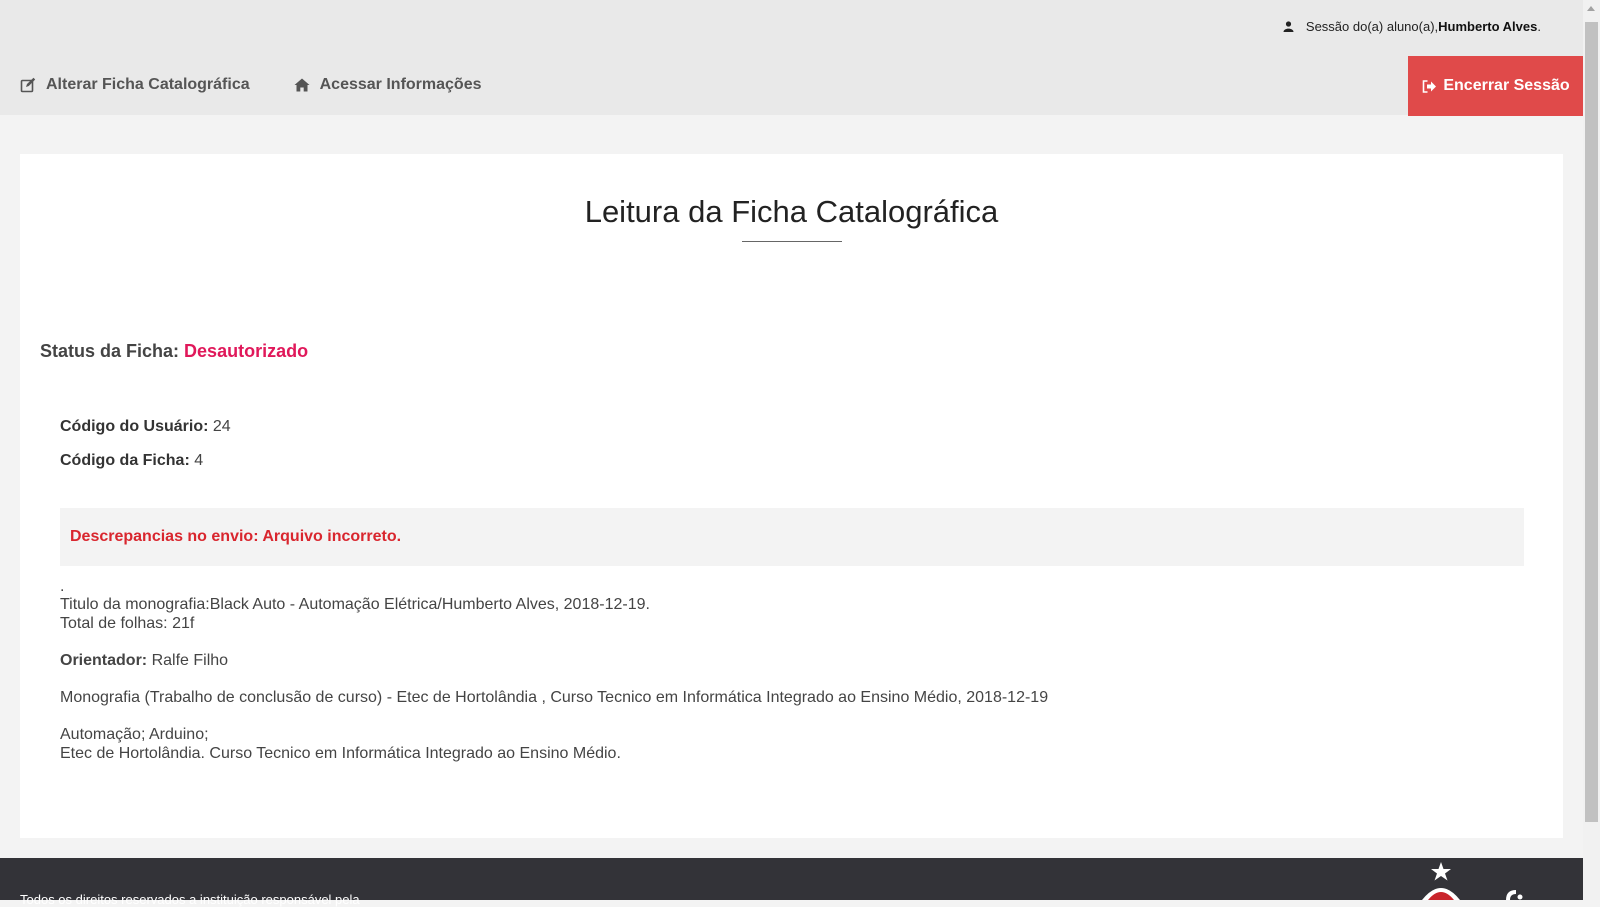 The width and height of the screenshot is (1600, 907). What do you see at coordinates (148, 84) in the screenshot?
I see `nav-alterar-ficha-label: Alterar Ficha Catalográfica` at bounding box center [148, 84].